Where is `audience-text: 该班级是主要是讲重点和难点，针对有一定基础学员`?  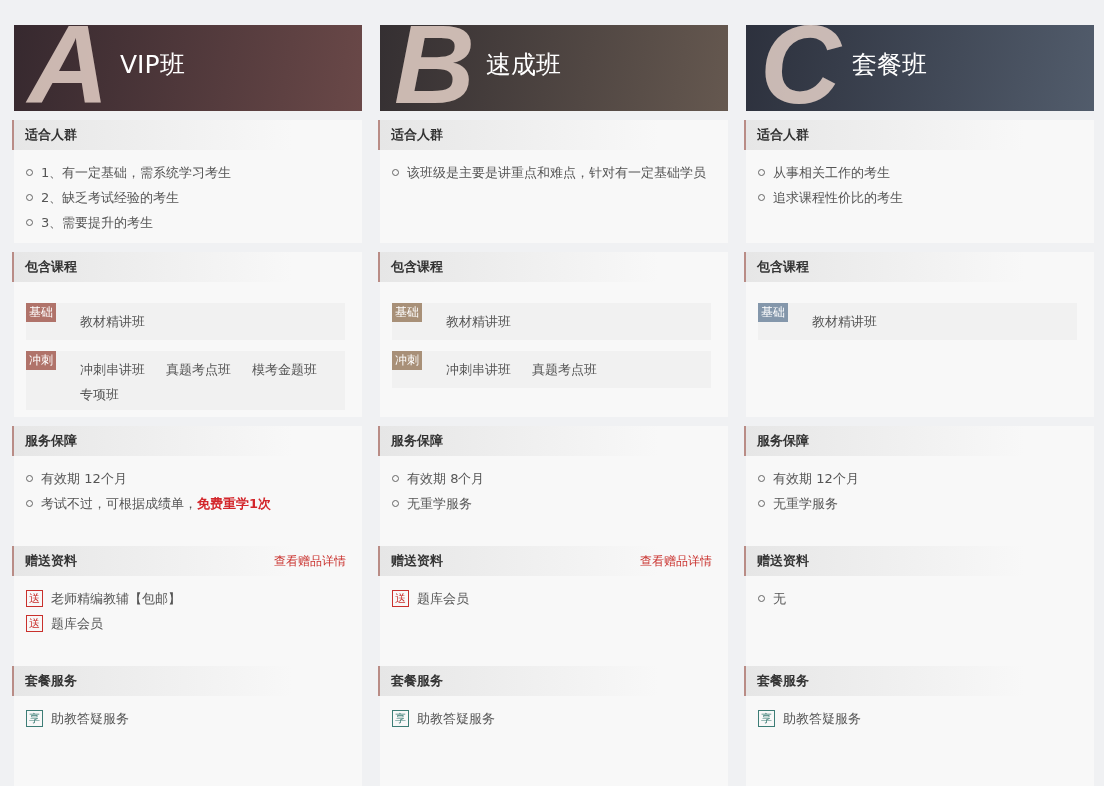 audience-text: 该班级是主要是讲重点和难点，针对有一定基础学员 is located at coordinates (556, 173).